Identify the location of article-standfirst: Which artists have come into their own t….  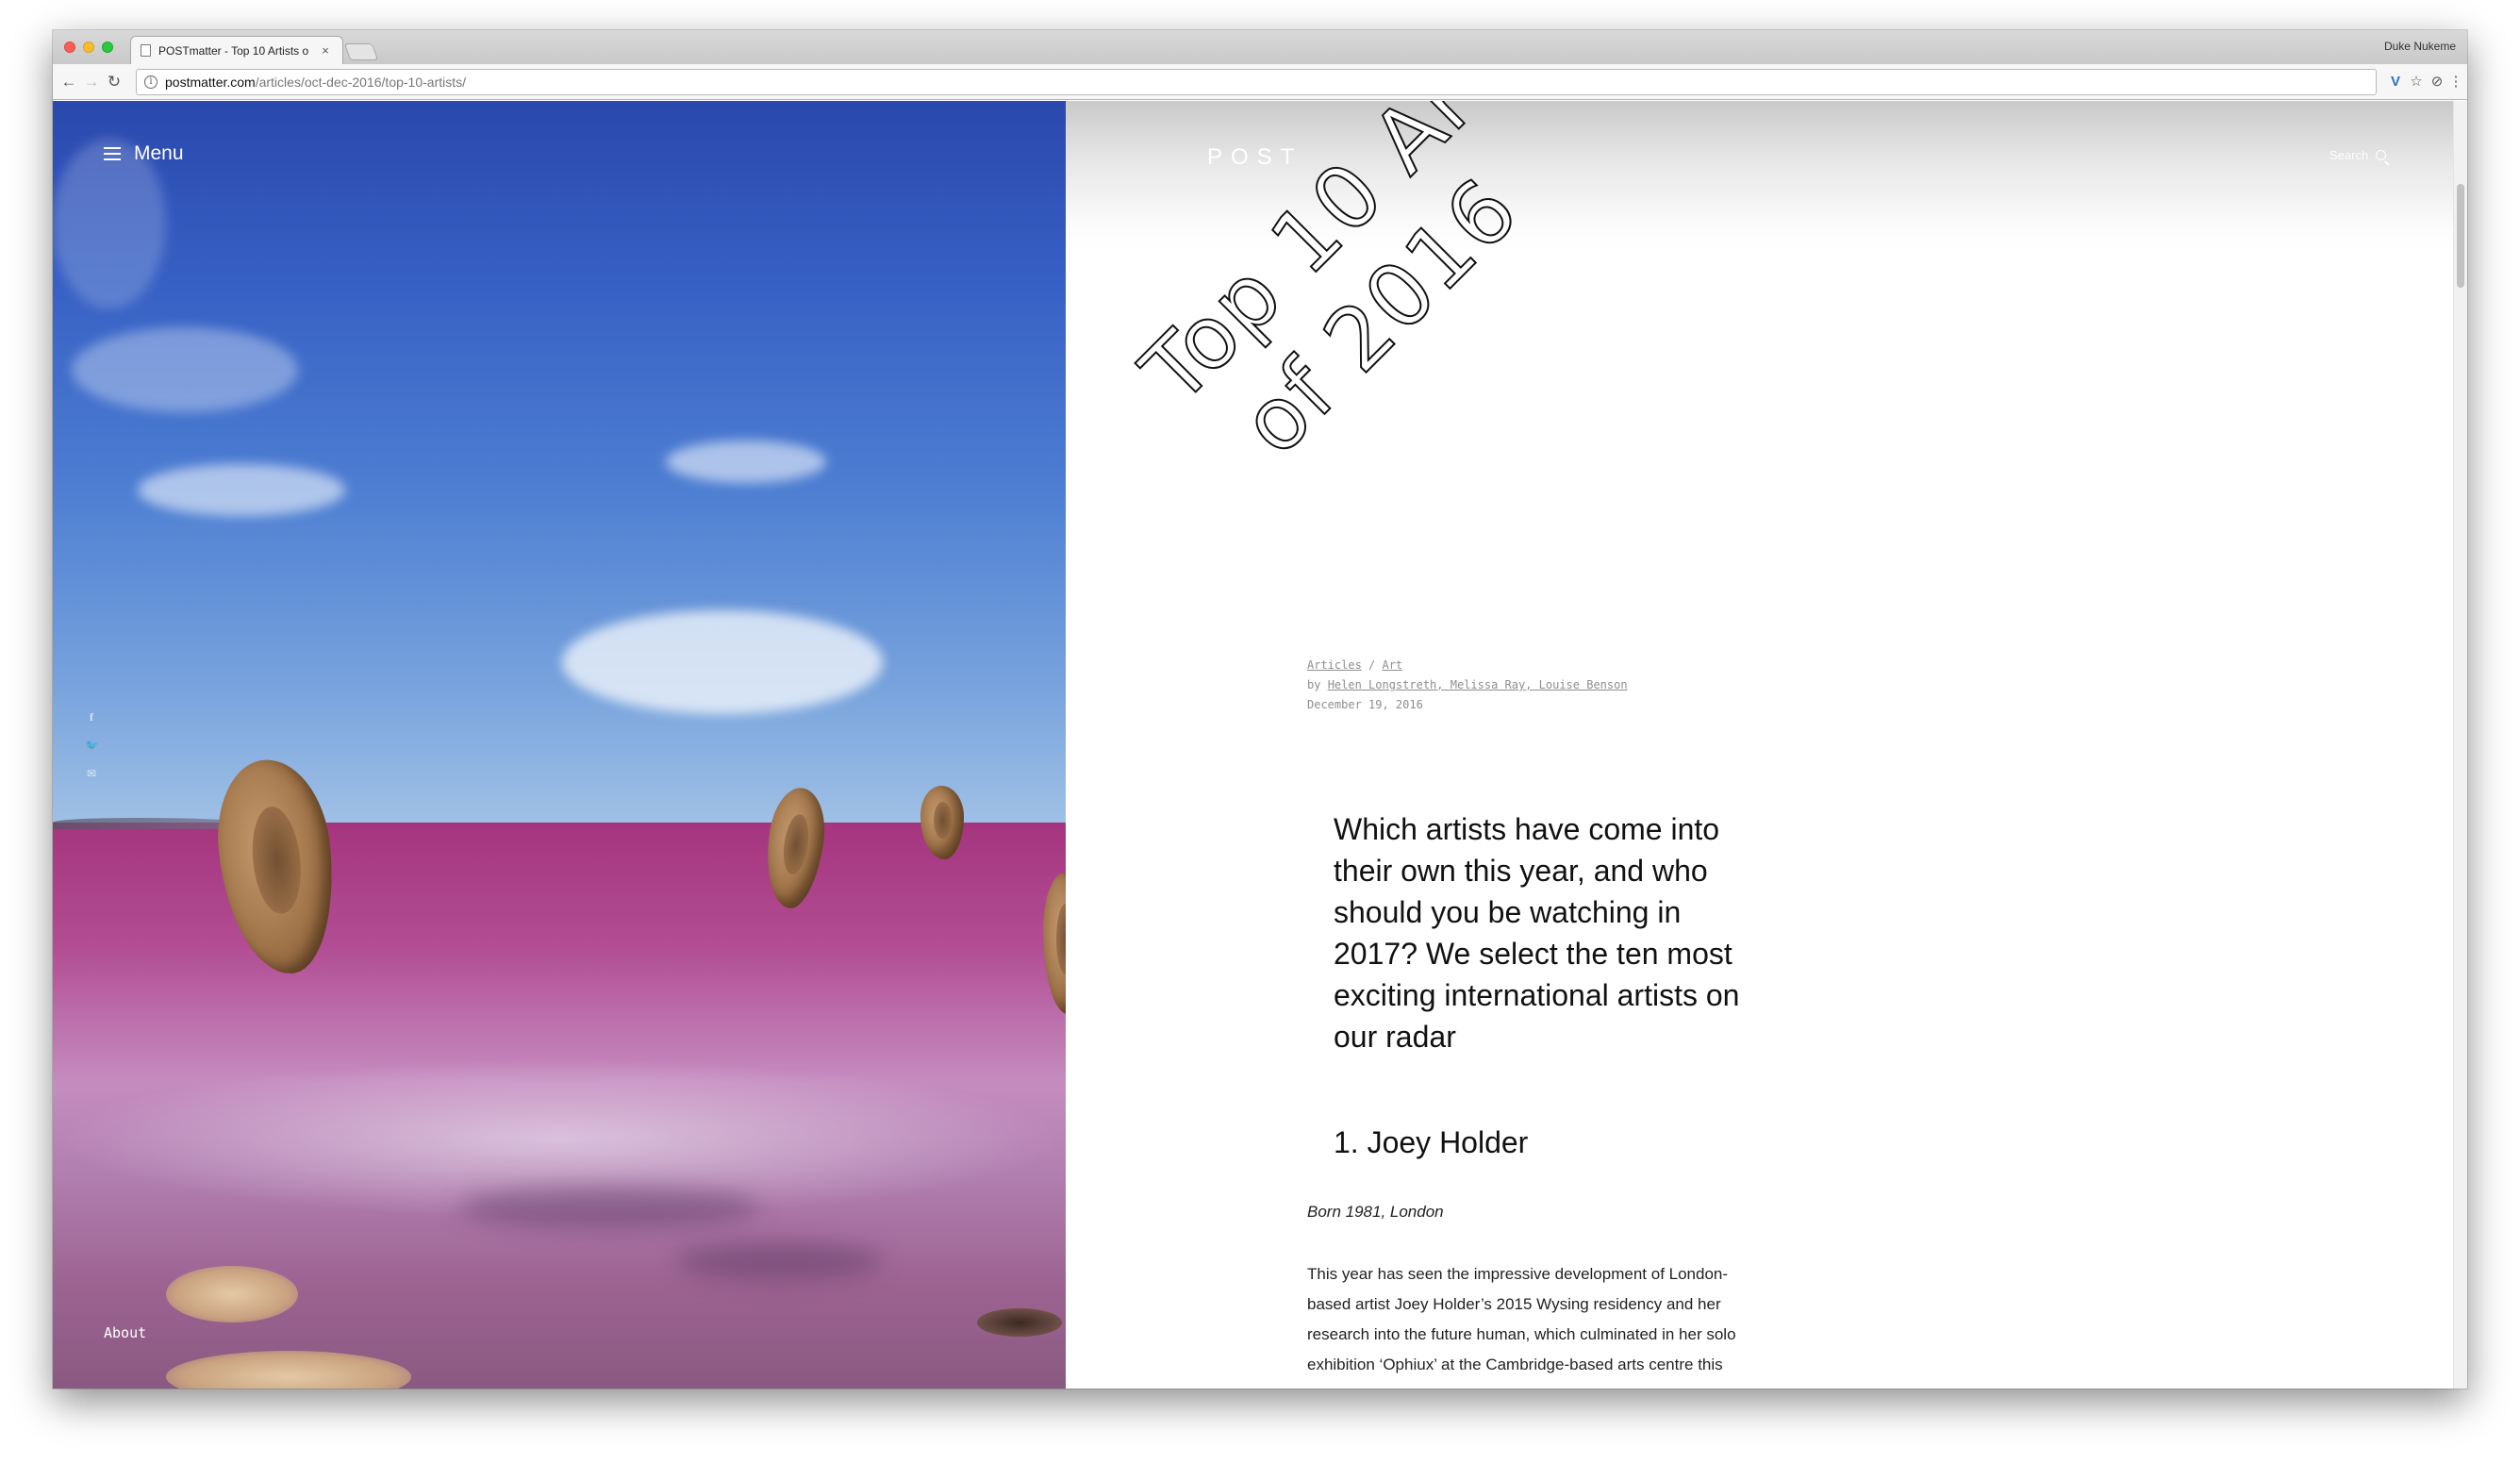
(1537, 933).